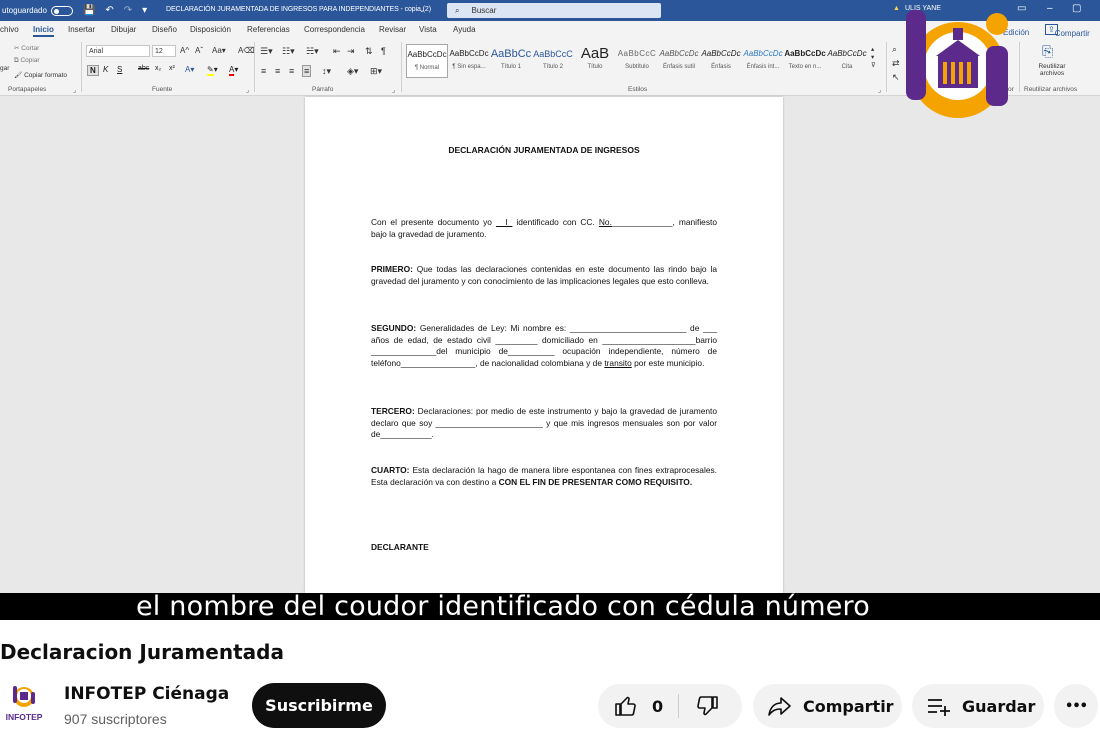  I want to click on style-normal: AaBbCcDc ¶ Normal, so click(427, 61).